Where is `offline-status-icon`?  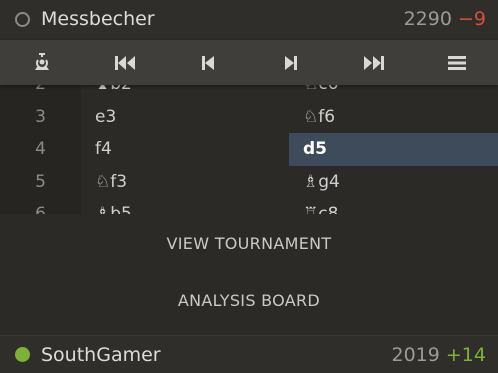 offline-status-icon is located at coordinates (22, 19).